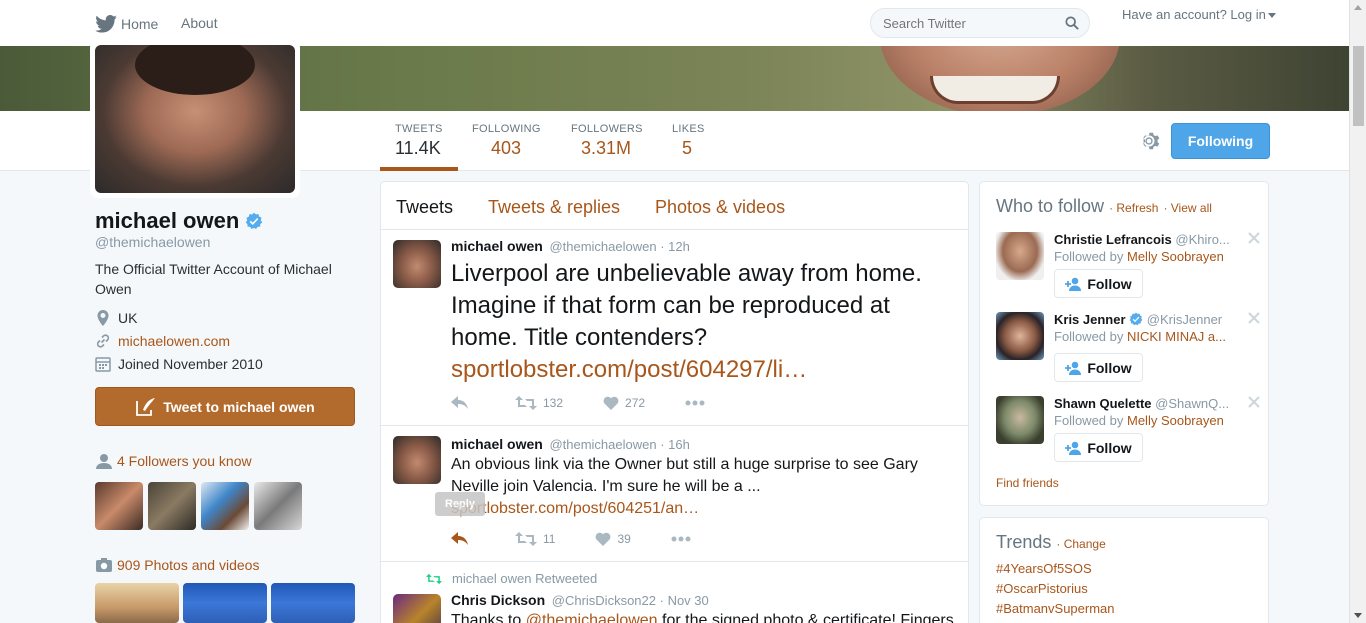 Image resolution: width=1366 pixels, height=623 pixels. Describe the element at coordinates (460, 504) in the screenshot. I see `reply-tooltip: Reply` at that location.